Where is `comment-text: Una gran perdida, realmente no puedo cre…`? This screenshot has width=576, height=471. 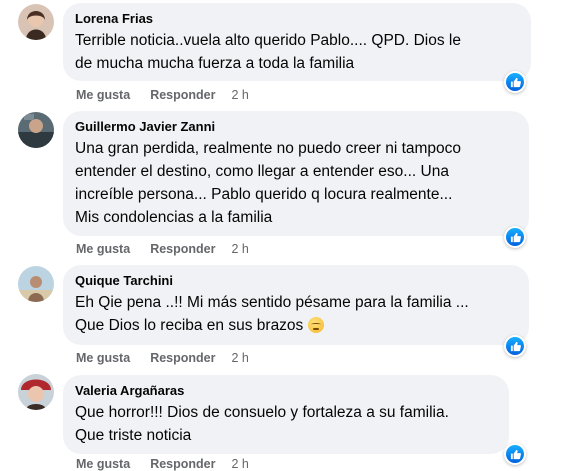 comment-text: Una gran perdida, realmente no puedo cre… is located at coordinates (268, 183).